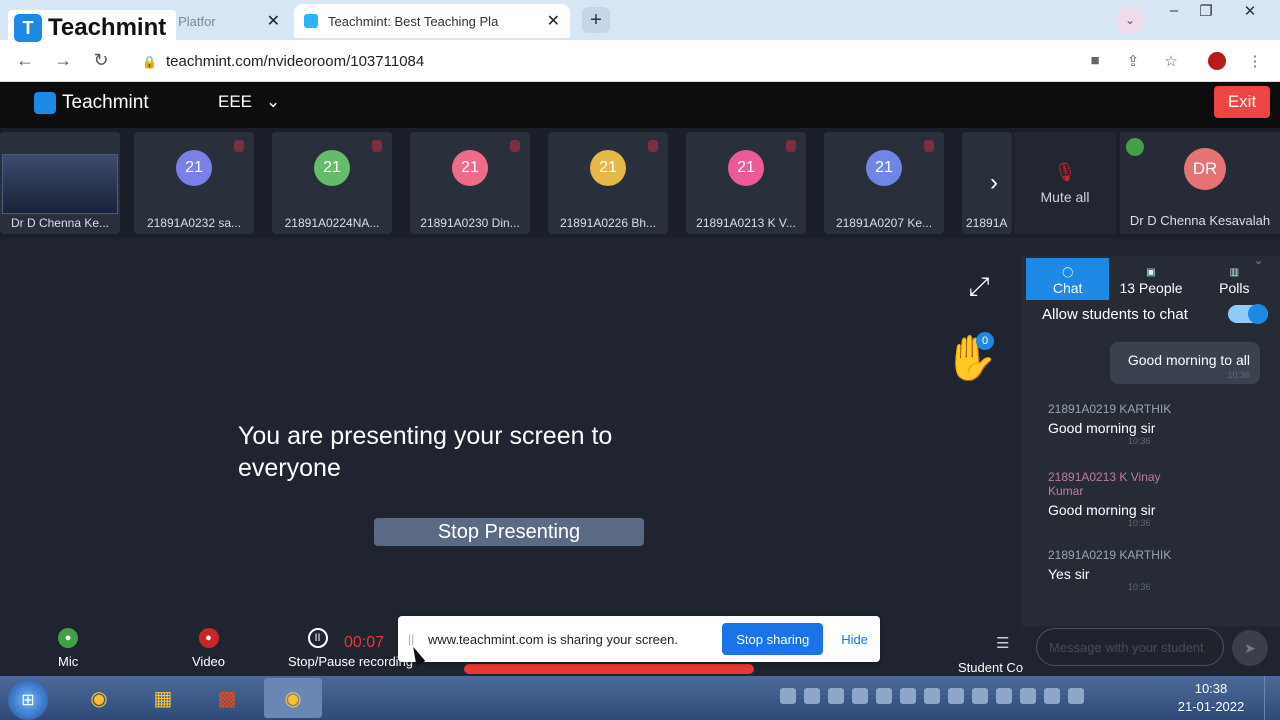 The image size is (1280, 720). Describe the element at coordinates (1028, 696) in the screenshot. I see `volume-icon` at that location.